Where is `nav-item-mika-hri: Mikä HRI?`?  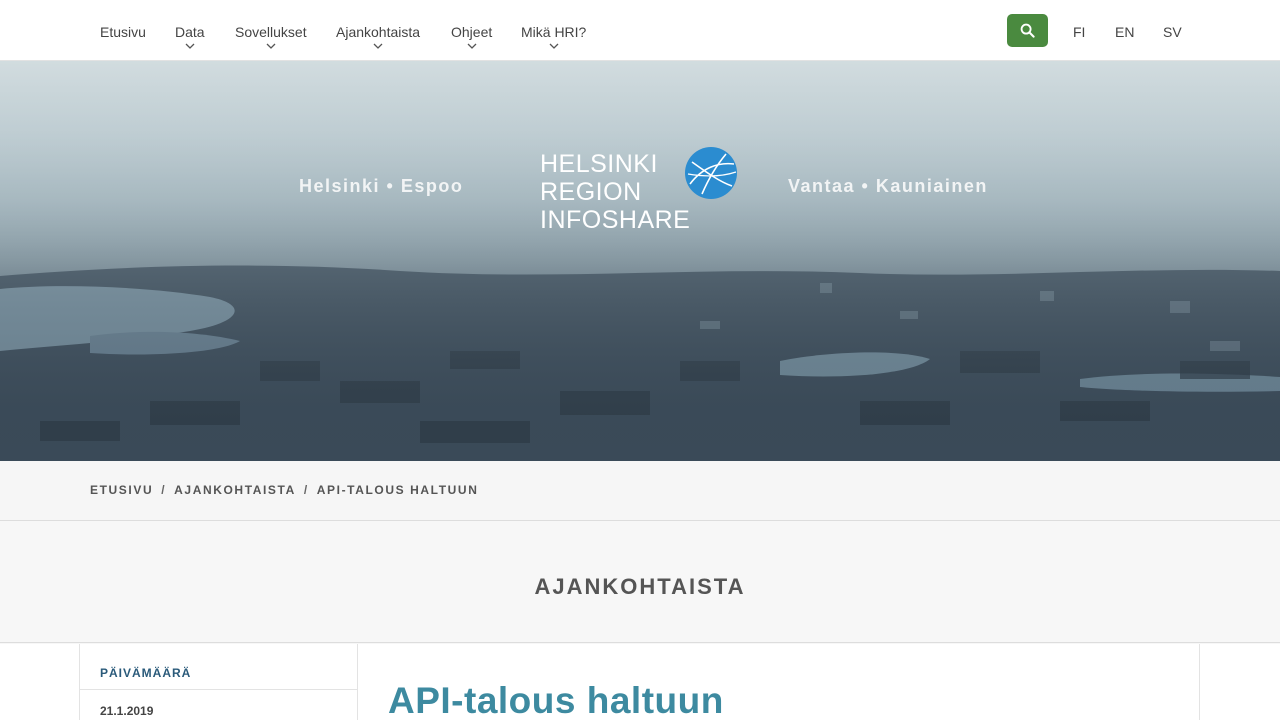
nav-item-mika-hri: Mikä HRI? is located at coordinates (553, 37).